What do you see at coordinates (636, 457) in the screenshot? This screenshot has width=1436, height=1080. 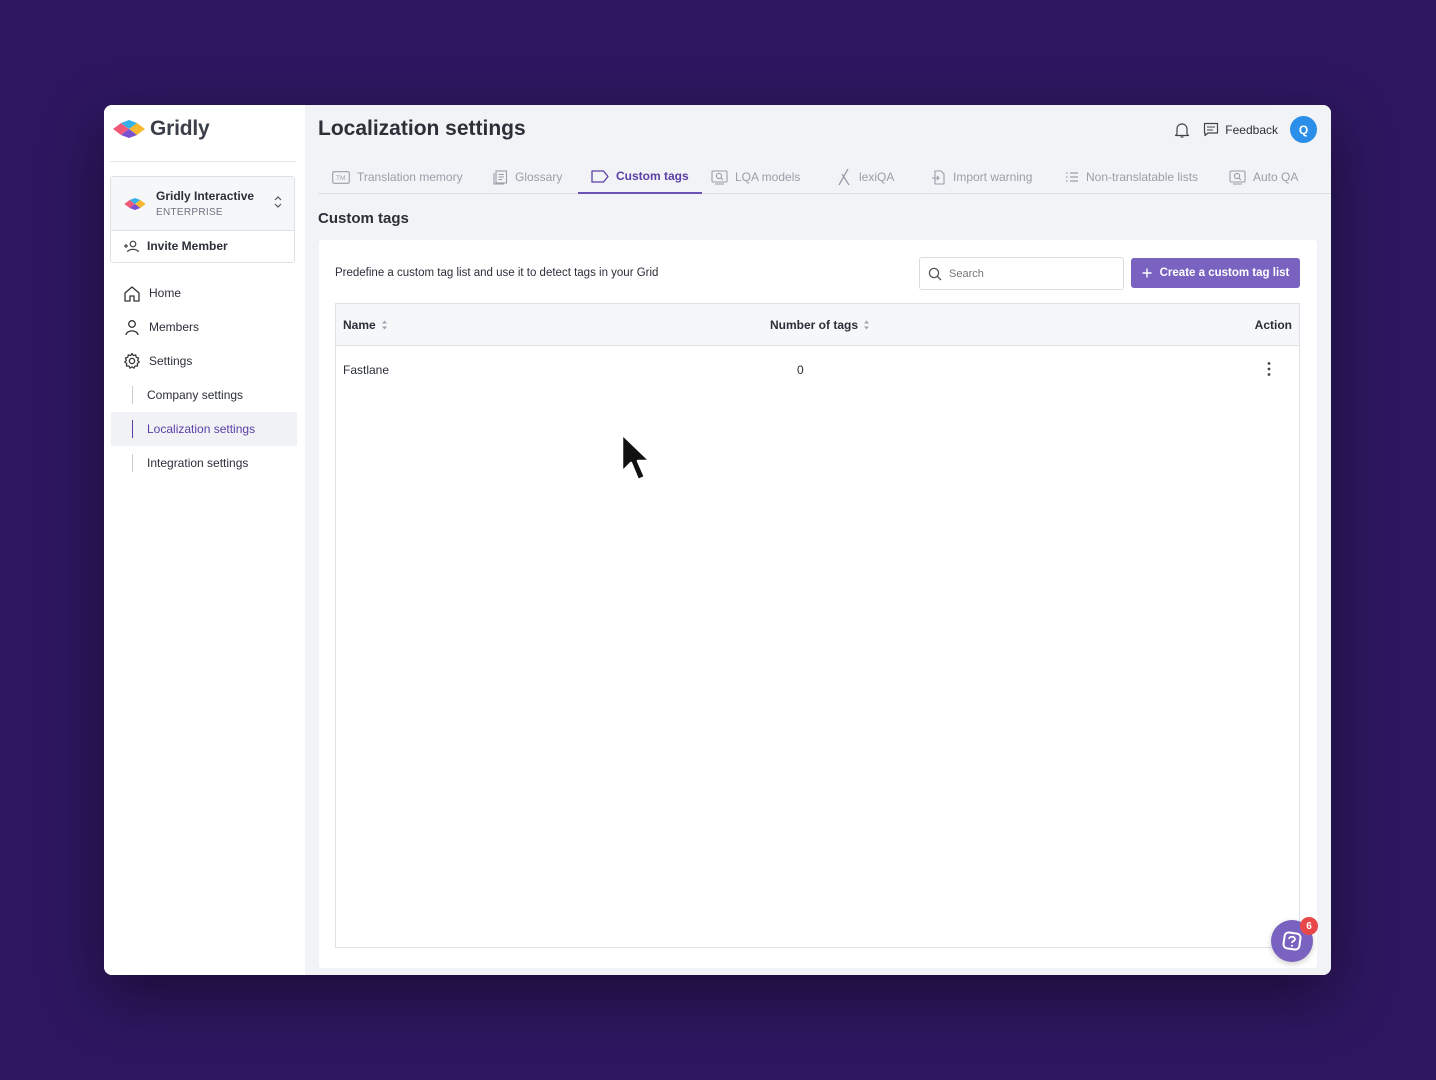 I see `mouse-cursor-icon` at bounding box center [636, 457].